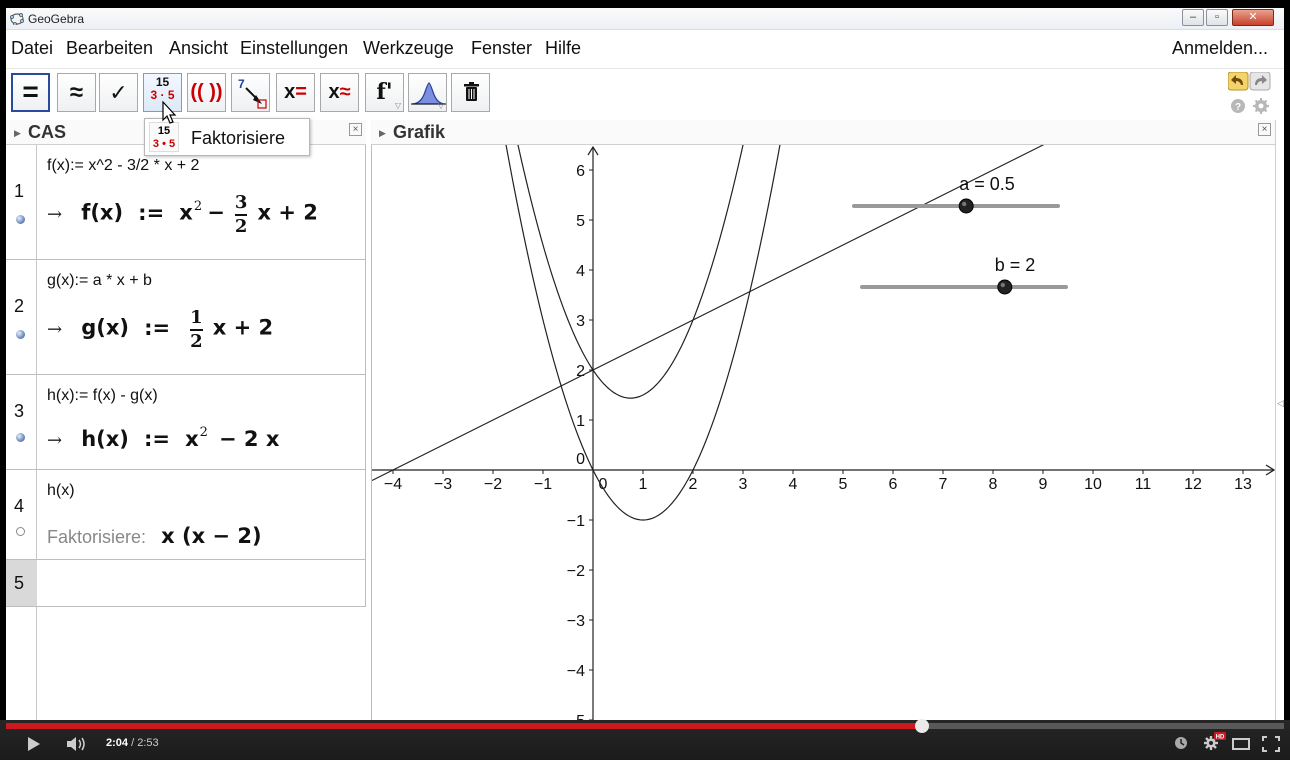 The height and width of the screenshot is (760, 1290). What do you see at coordinates (105, 439) in the screenshot?
I see `output-name: h(x)` at bounding box center [105, 439].